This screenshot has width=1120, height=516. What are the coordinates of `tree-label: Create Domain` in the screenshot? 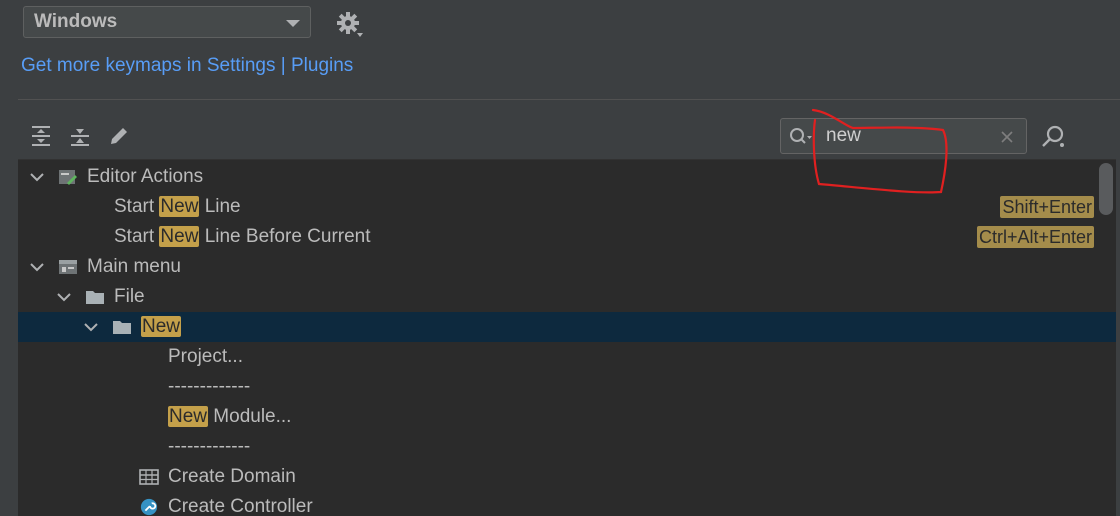 It's located at (232, 476).